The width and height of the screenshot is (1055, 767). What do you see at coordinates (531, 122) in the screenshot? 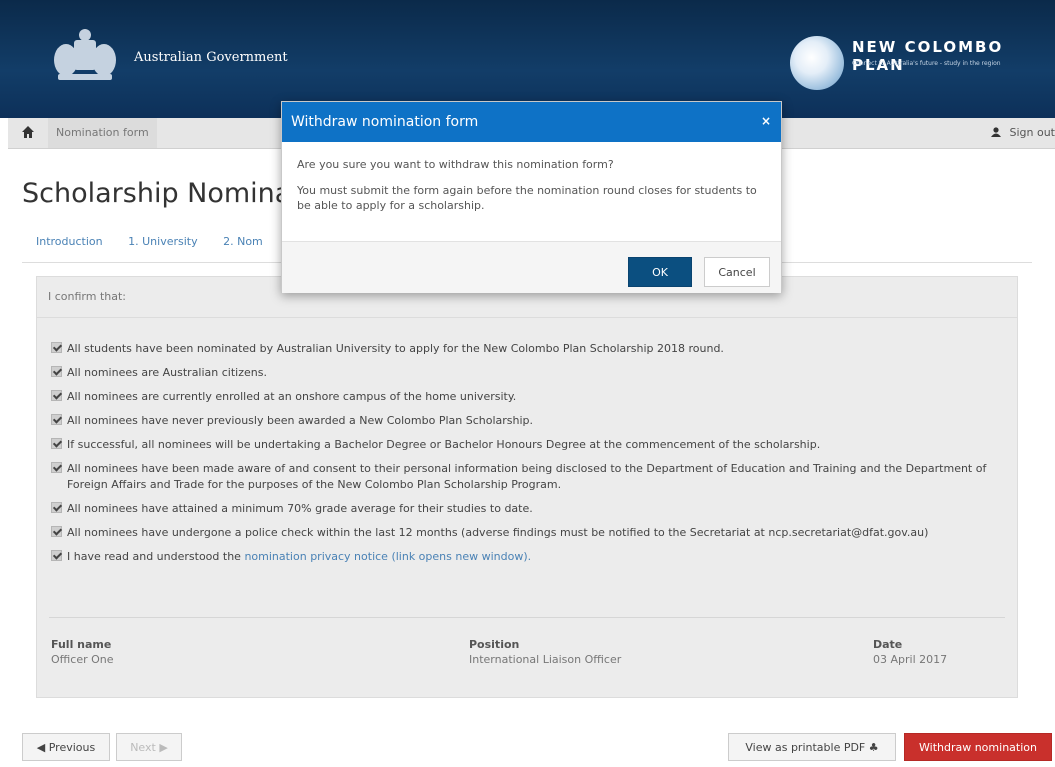
I see `modal-header: Withdraw nomination form ×` at bounding box center [531, 122].